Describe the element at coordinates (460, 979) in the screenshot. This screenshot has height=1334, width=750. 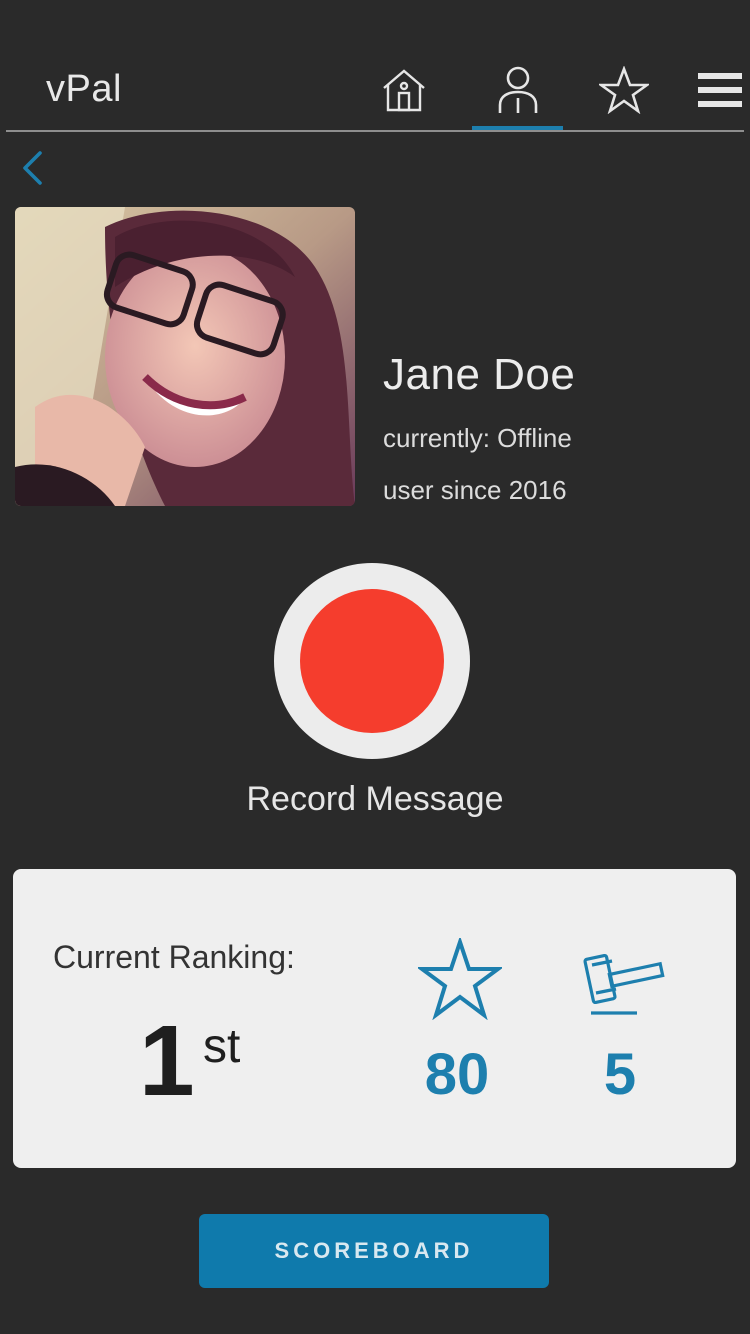
I see `stars-icon` at that location.